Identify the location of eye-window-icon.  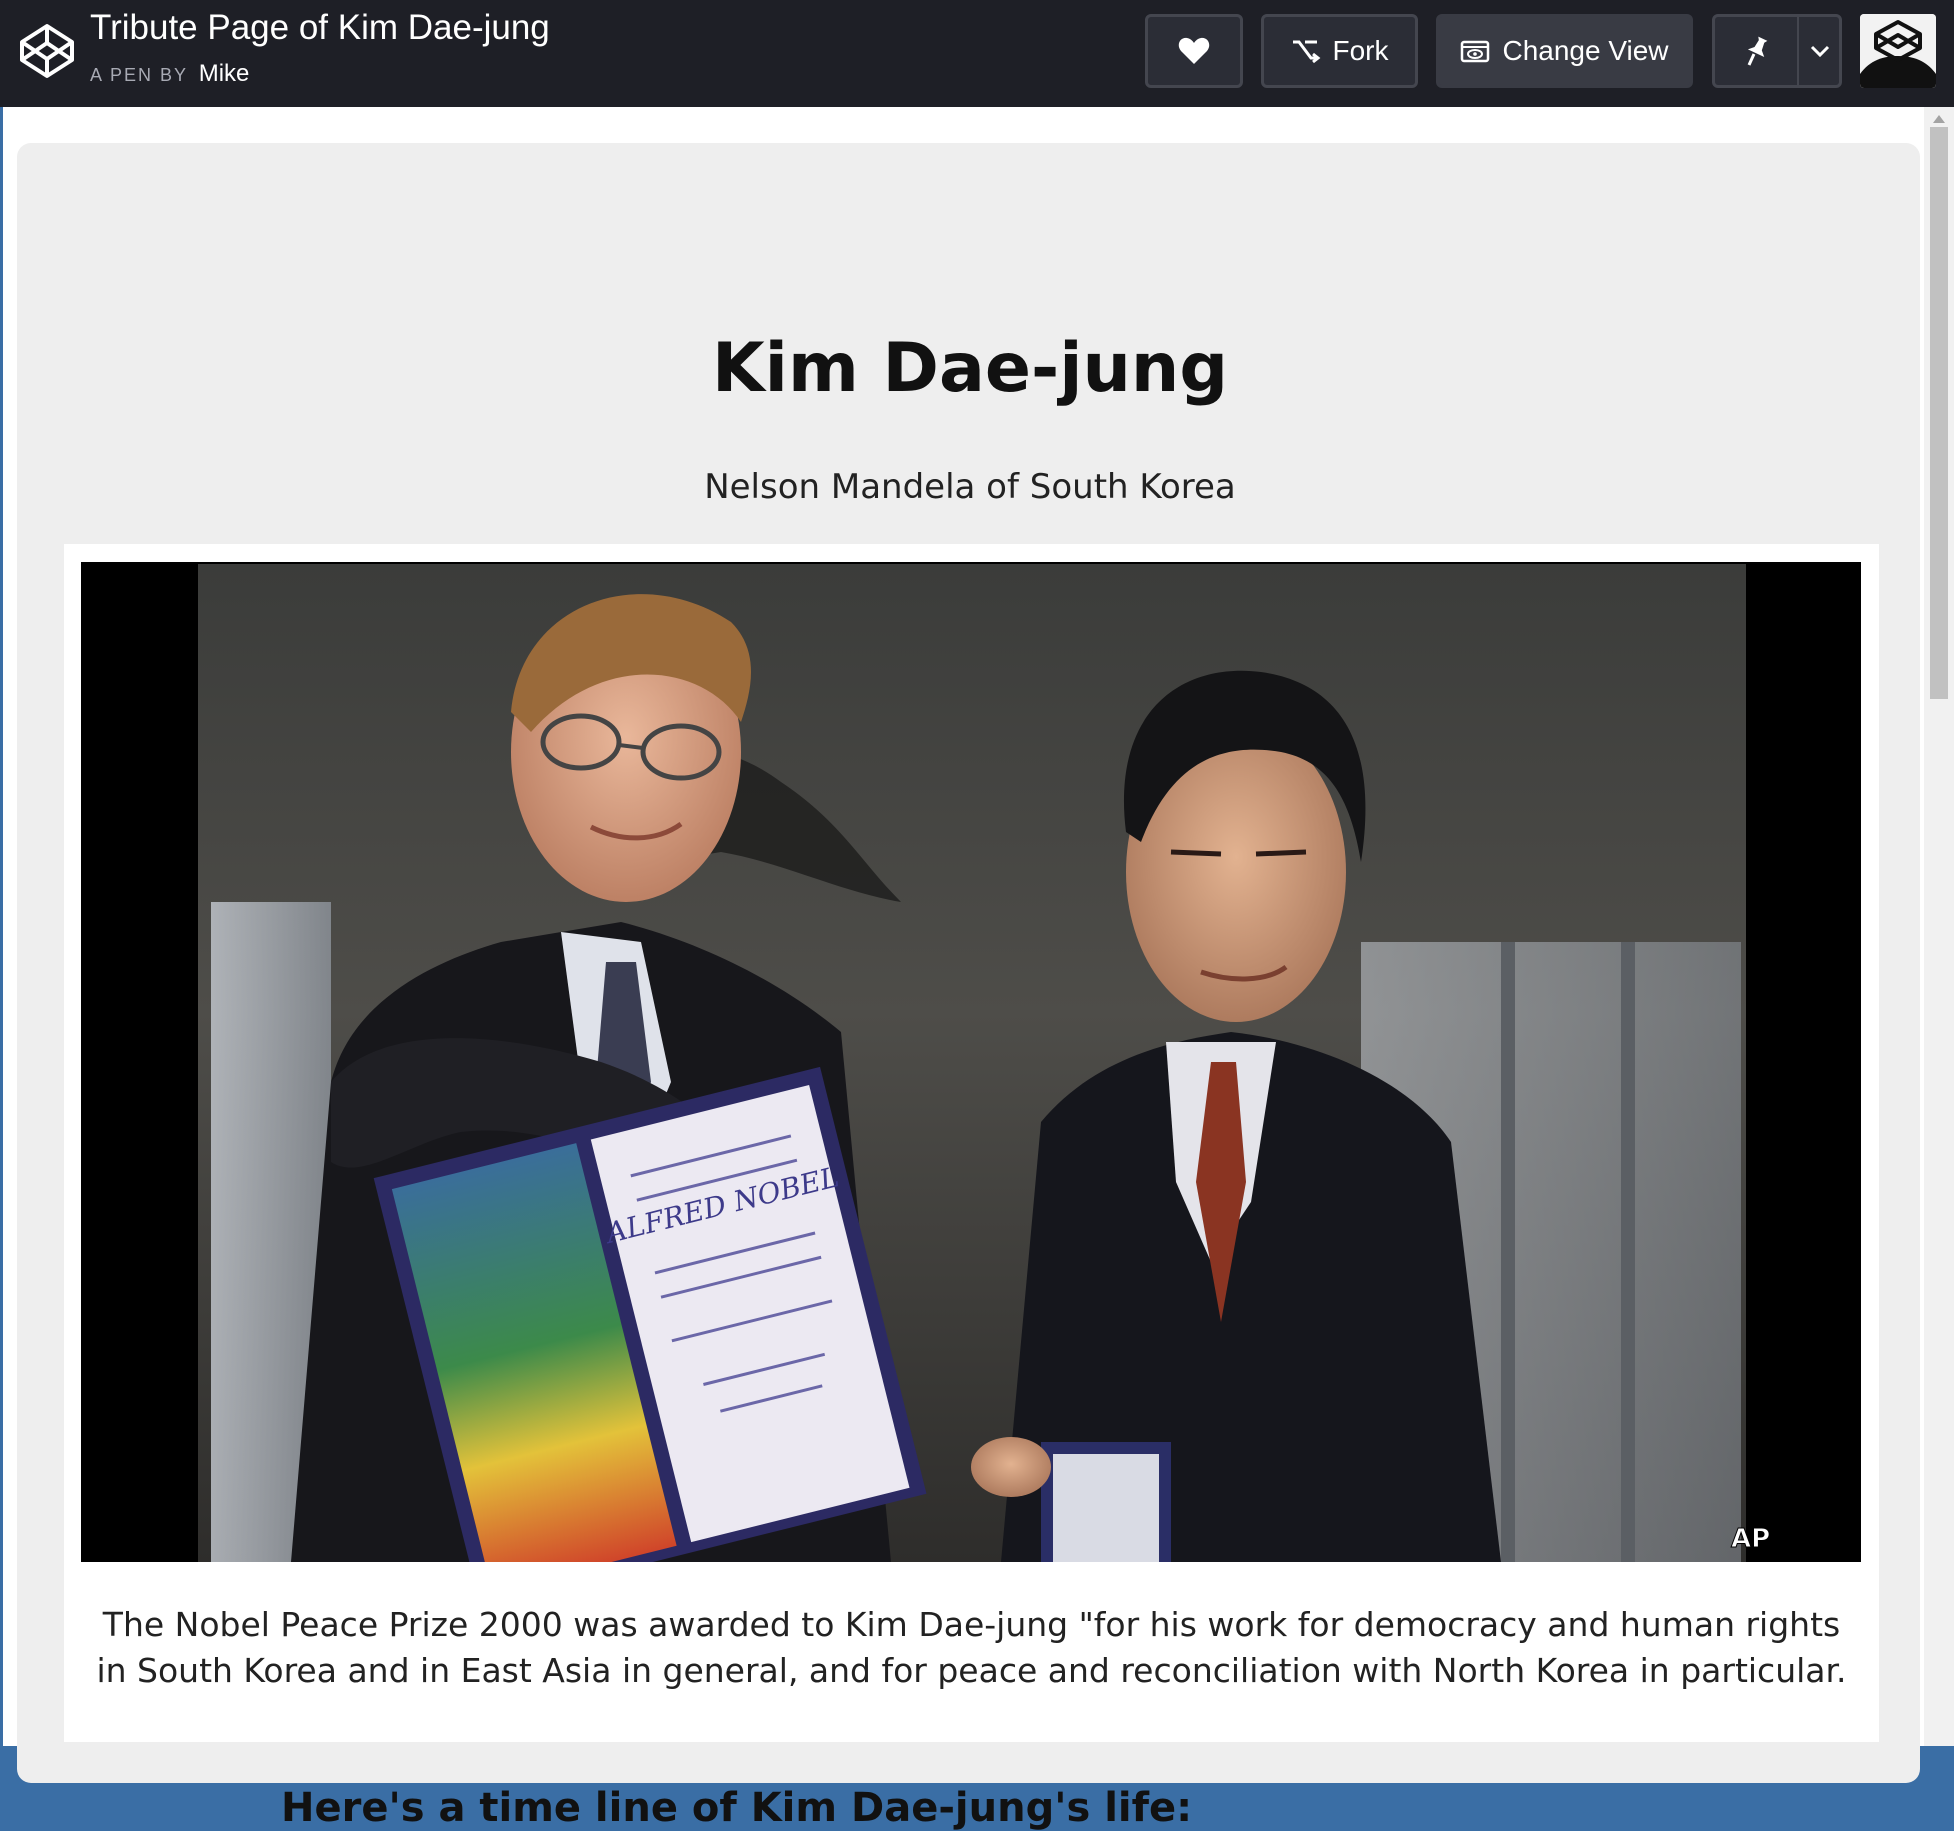
(1475, 51).